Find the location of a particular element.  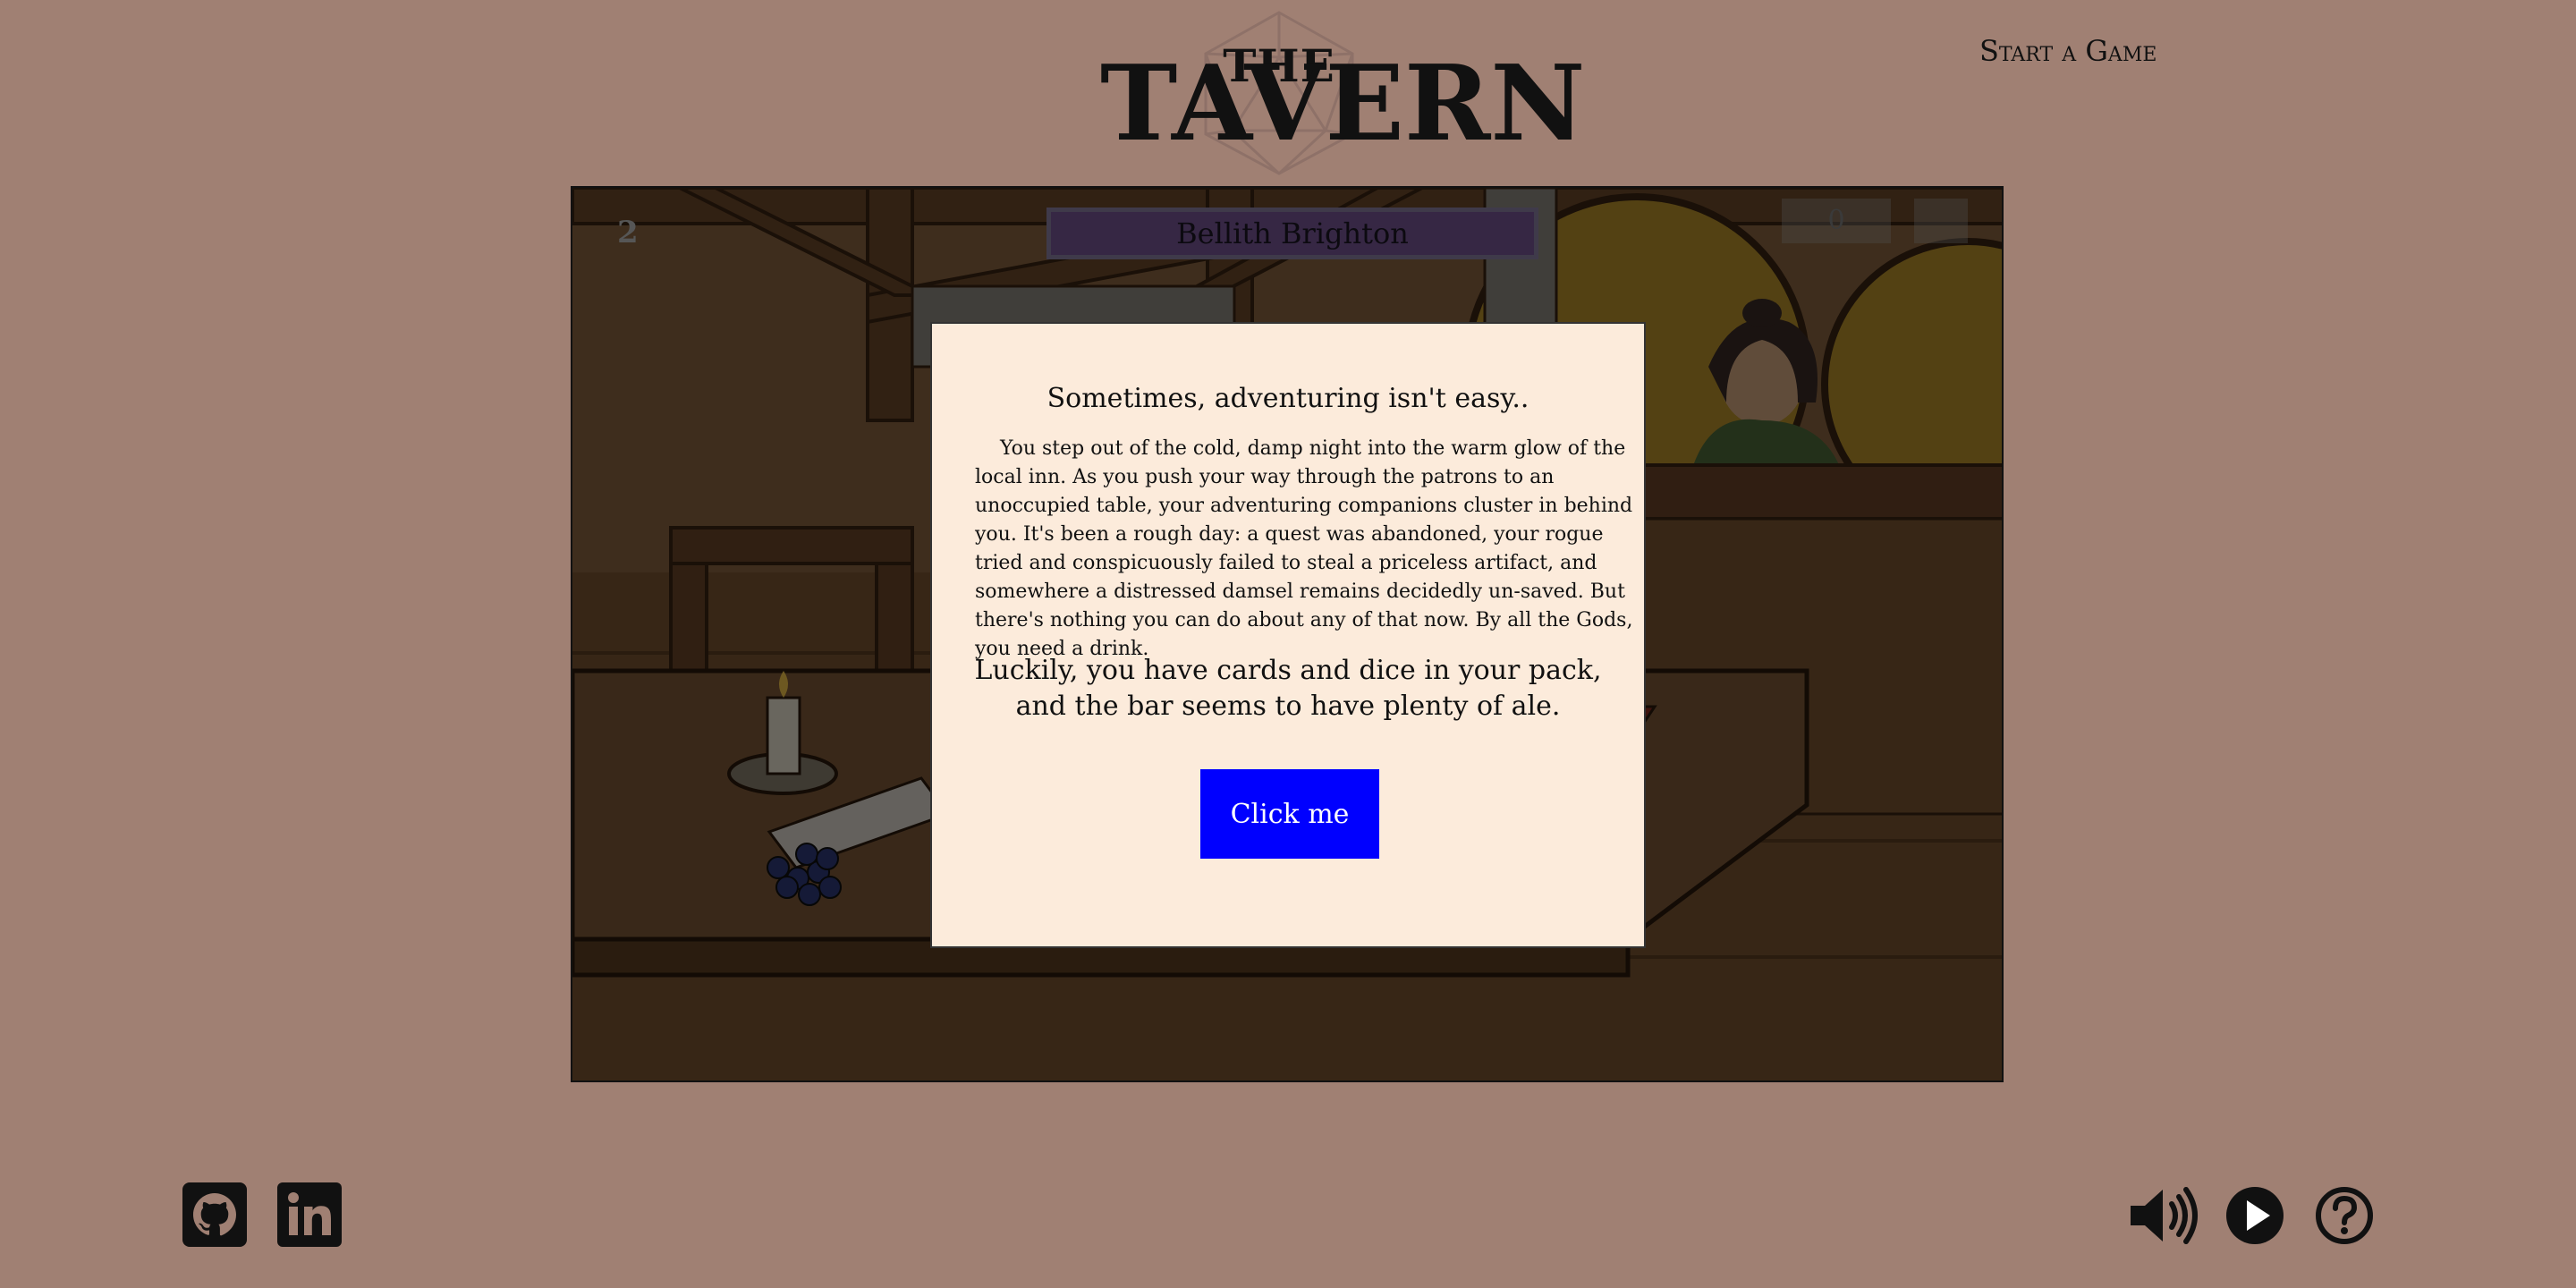

tavern-logo: THE TAVERN is located at coordinates (1343, 94).